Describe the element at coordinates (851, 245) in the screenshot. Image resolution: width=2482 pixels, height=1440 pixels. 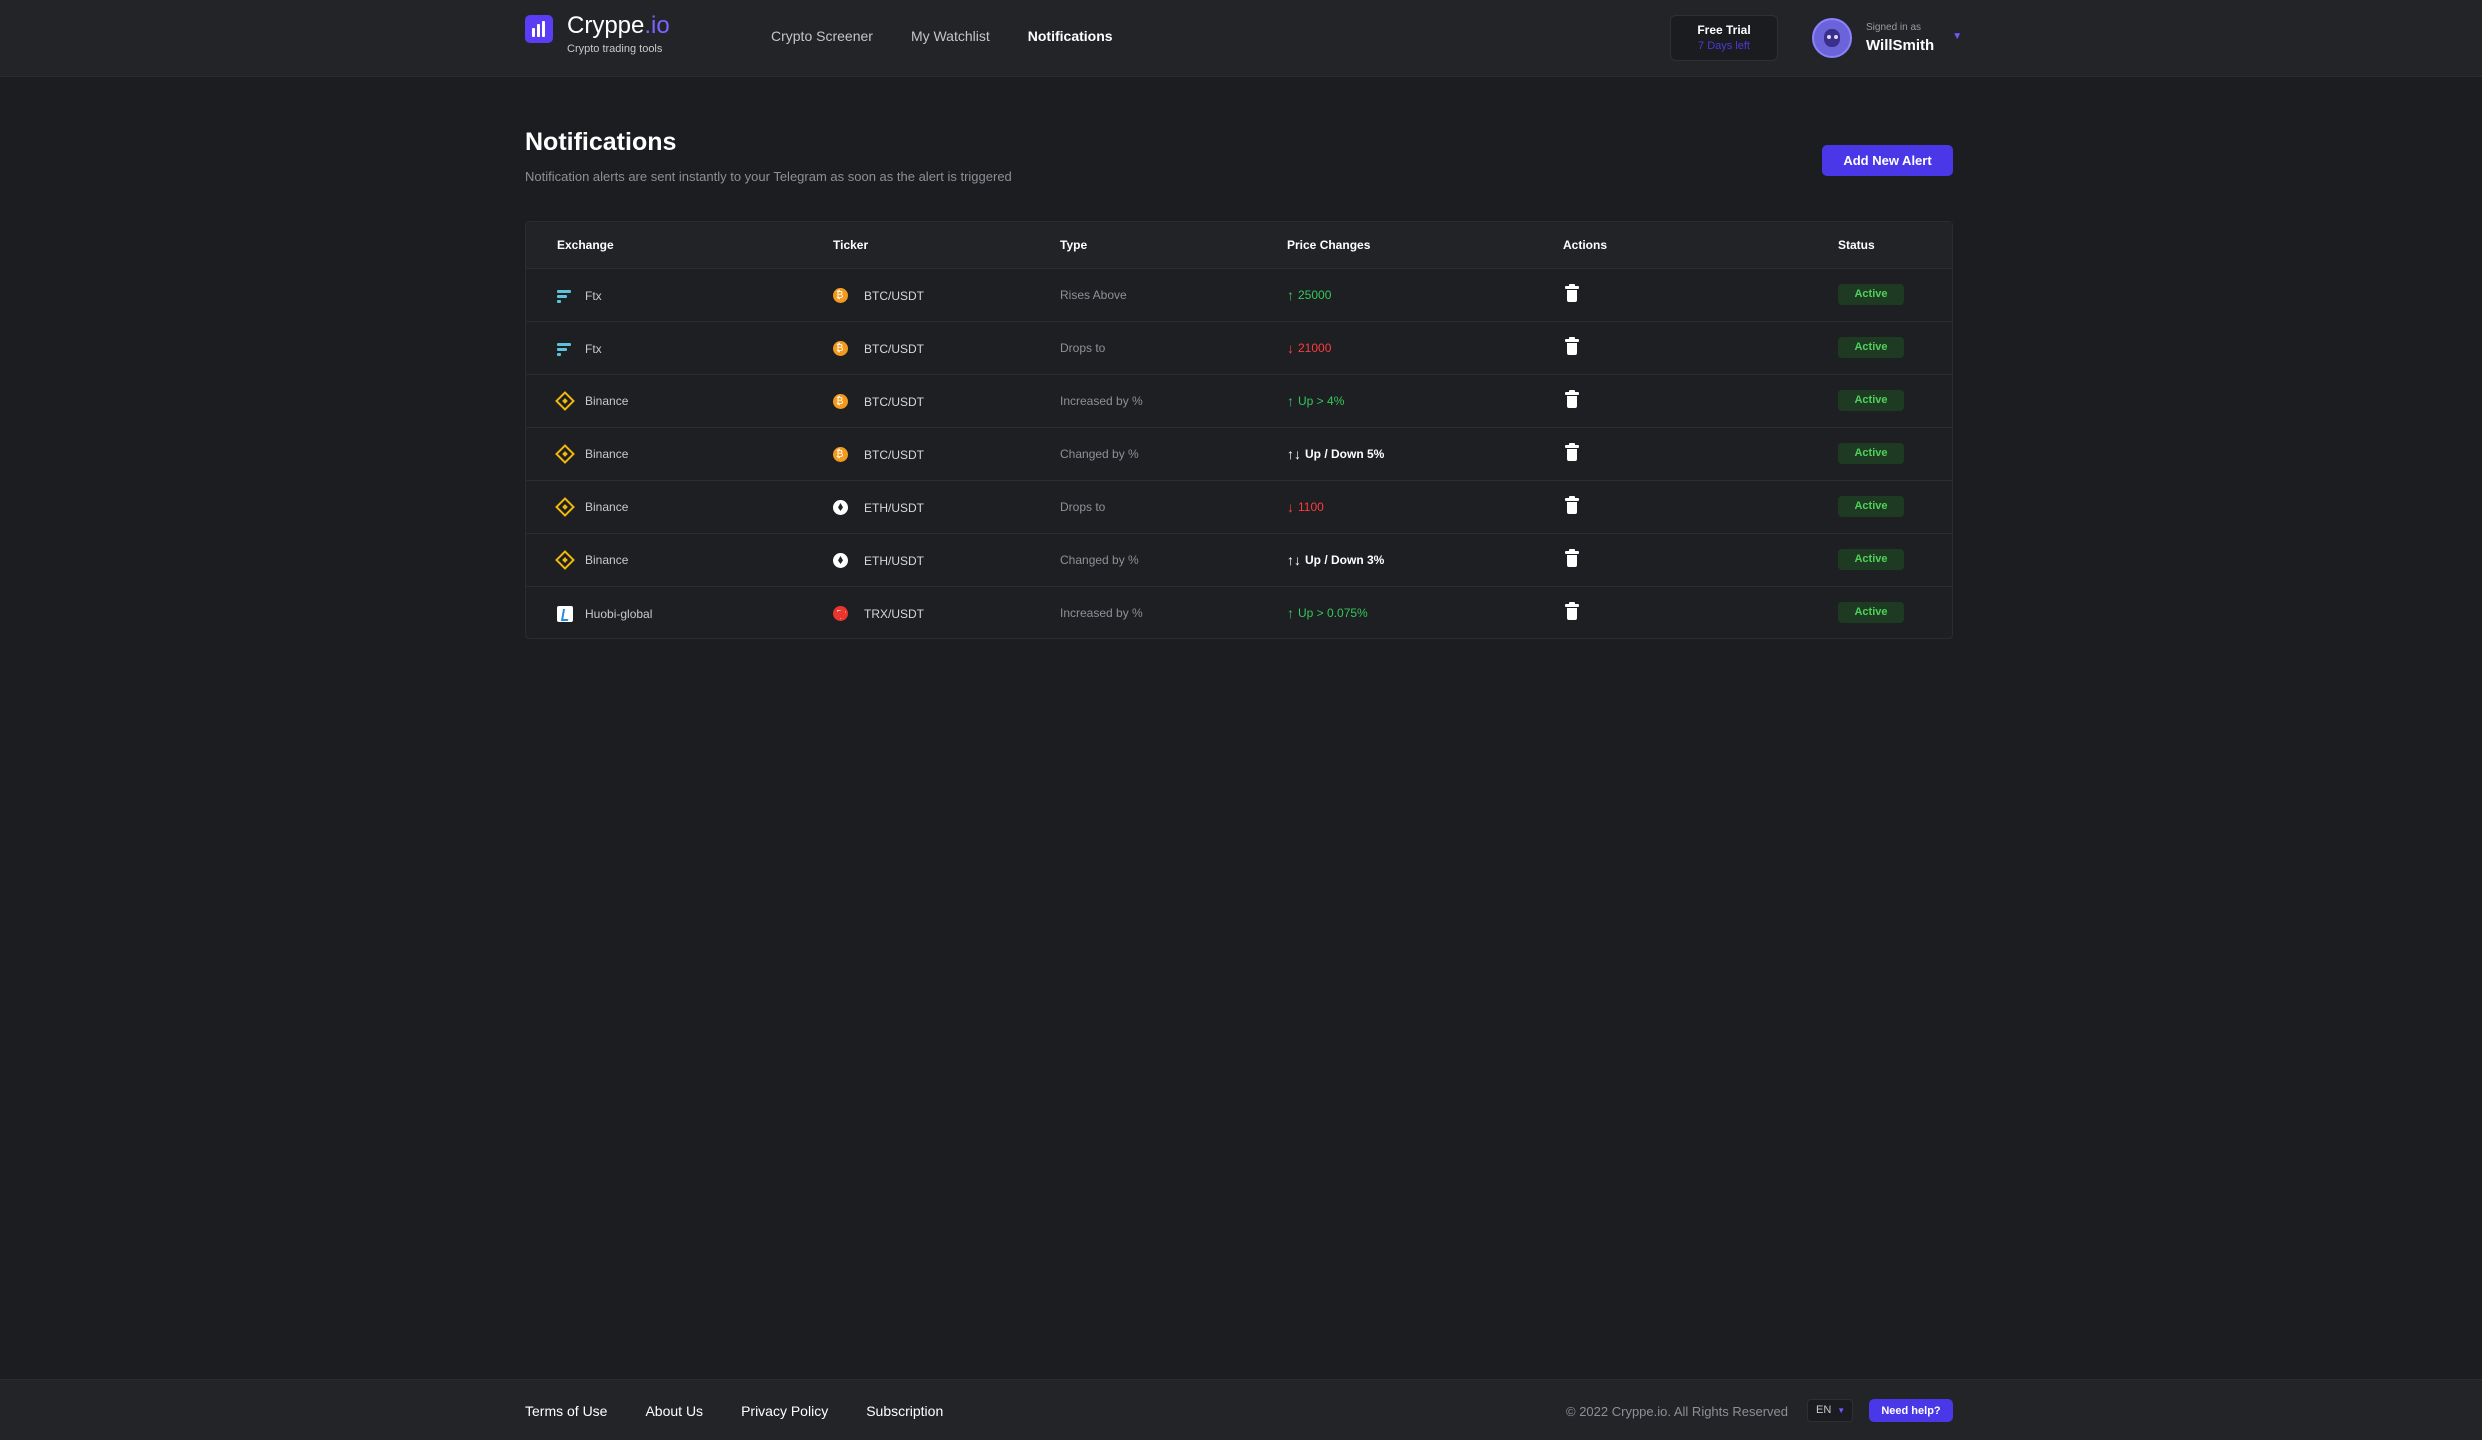
I see `column-header-ticker: Ticker` at that location.